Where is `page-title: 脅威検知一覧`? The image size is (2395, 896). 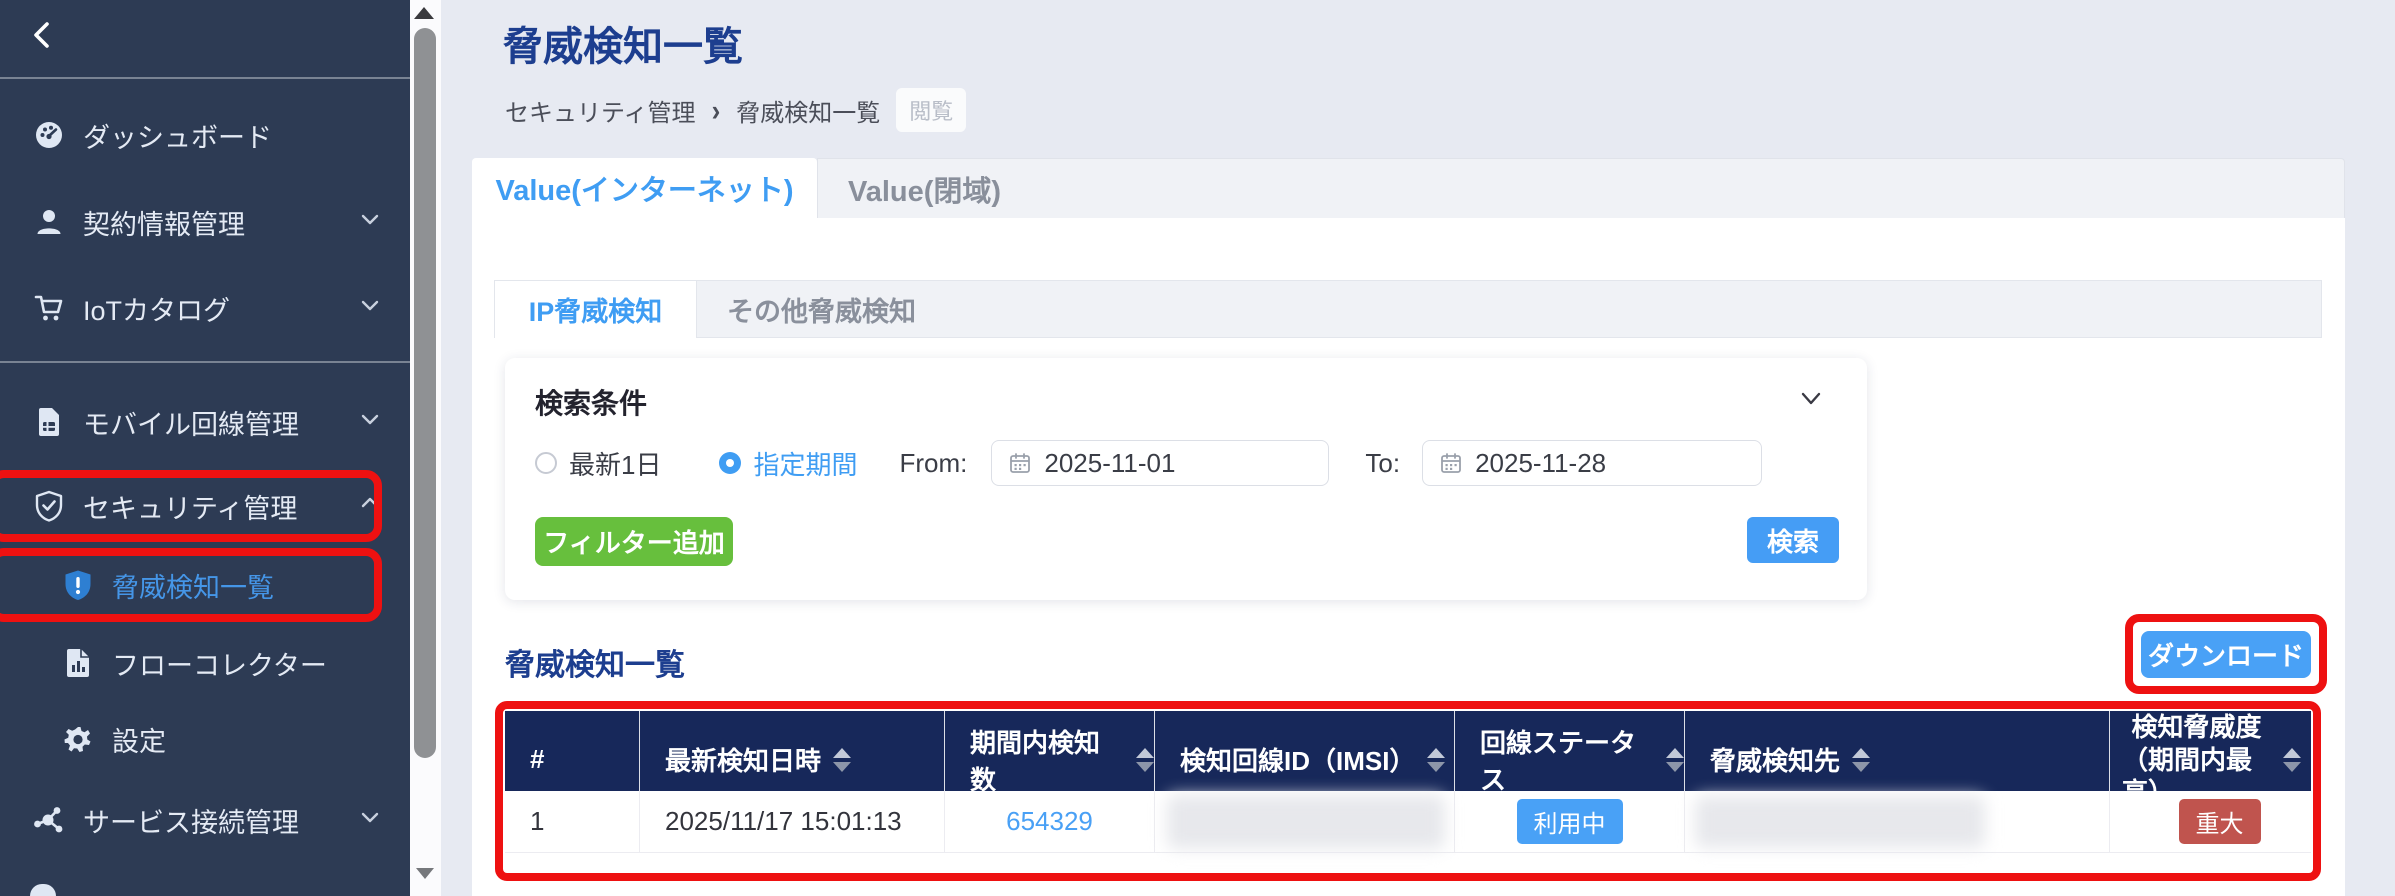 page-title: 脅威検知一覧 is located at coordinates (623, 47).